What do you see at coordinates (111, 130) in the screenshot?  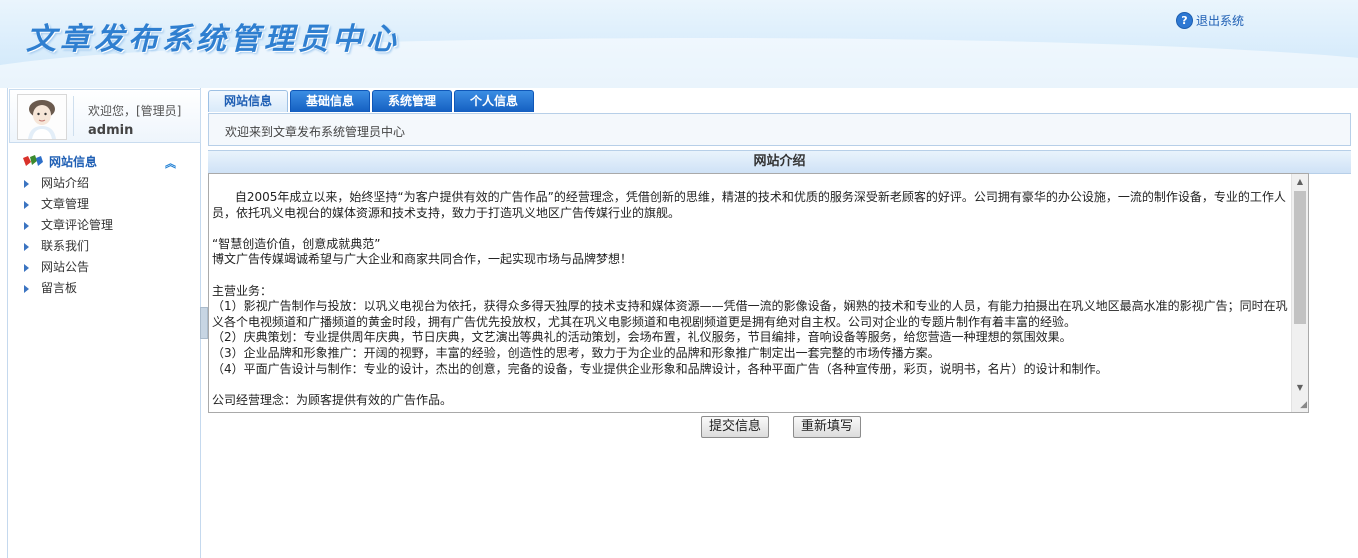 I see `username: admin` at bounding box center [111, 130].